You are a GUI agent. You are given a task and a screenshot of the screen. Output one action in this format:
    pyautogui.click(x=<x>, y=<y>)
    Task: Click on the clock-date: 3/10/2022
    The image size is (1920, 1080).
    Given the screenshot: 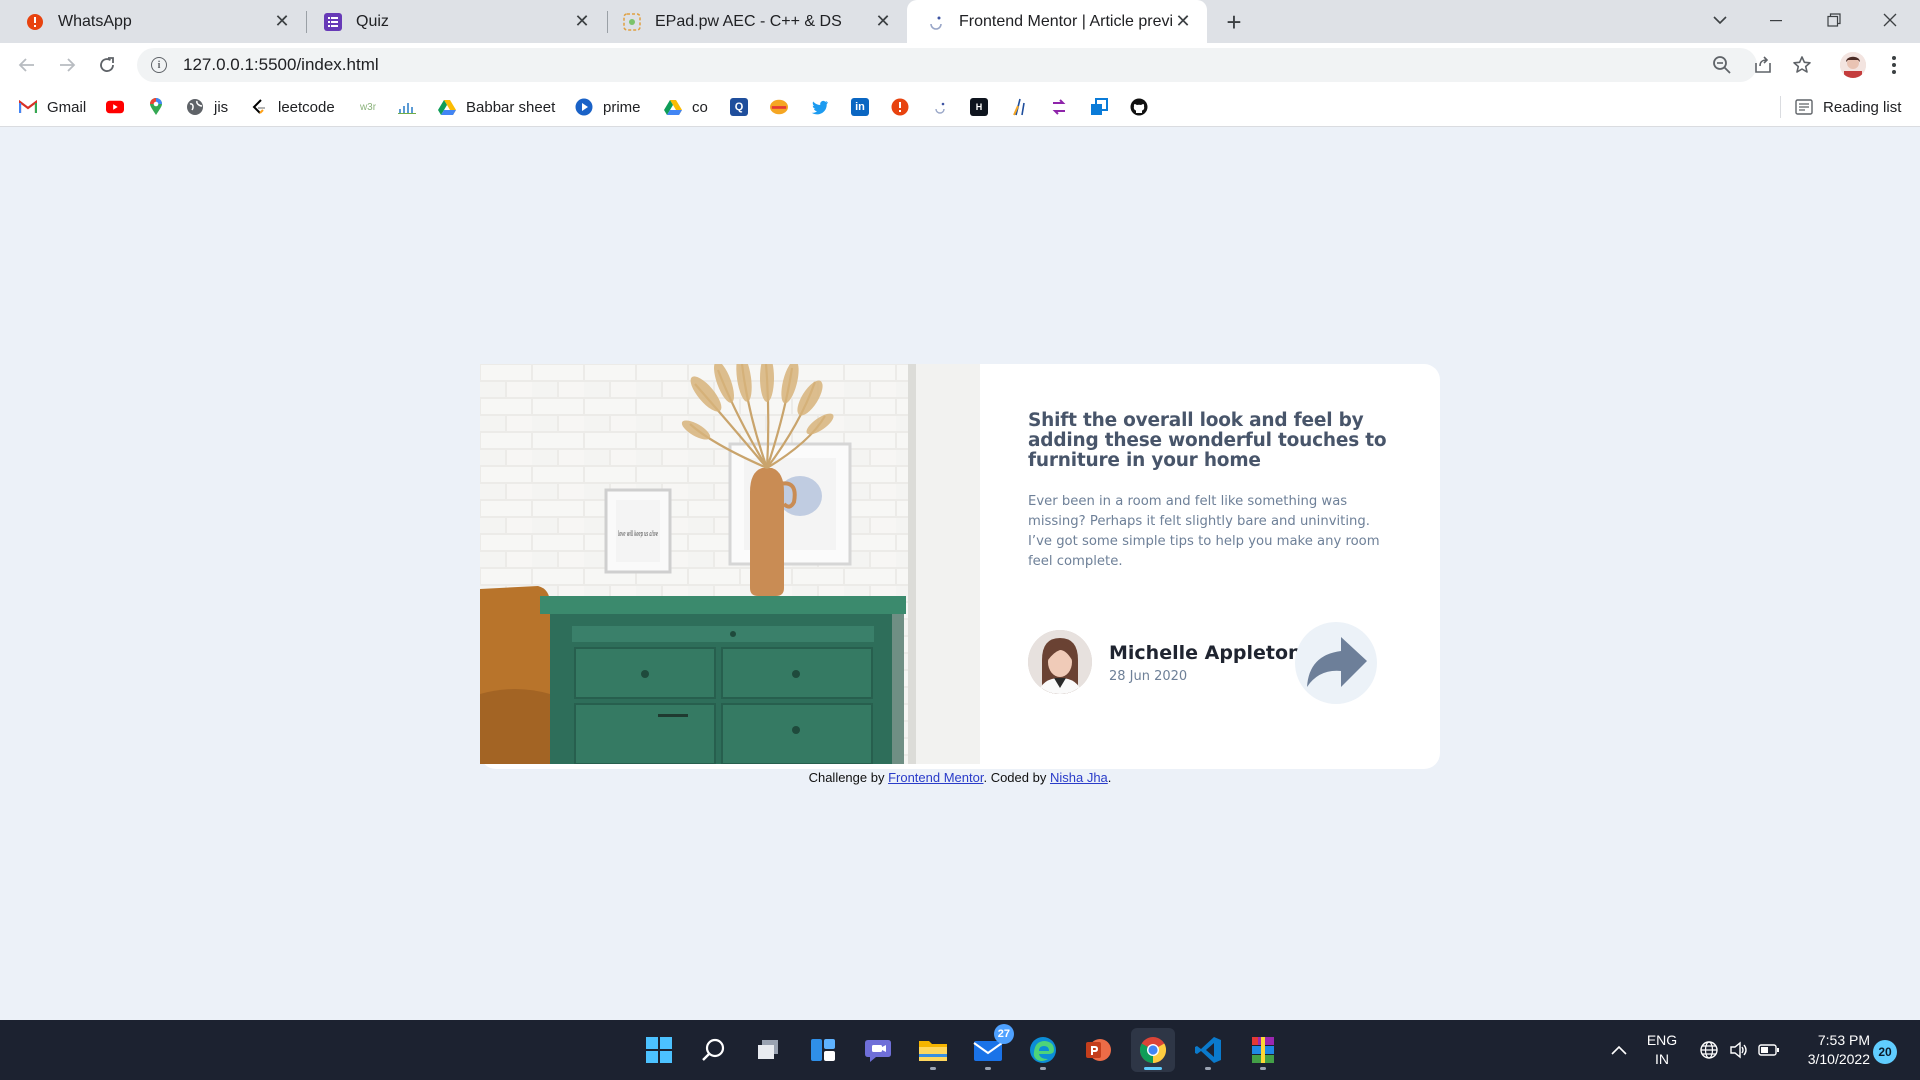 What is the action you would take?
    pyautogui.click(x=1838, y=1059)
    